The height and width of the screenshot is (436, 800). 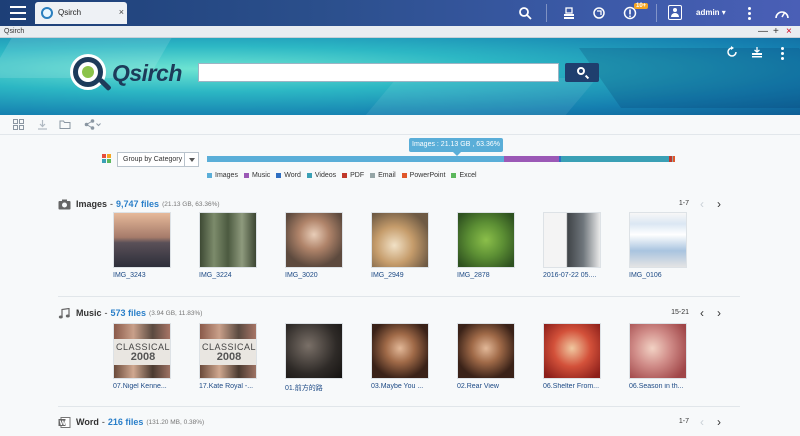 I want to click on page-range: 1-7, so click(x=683, y=421).